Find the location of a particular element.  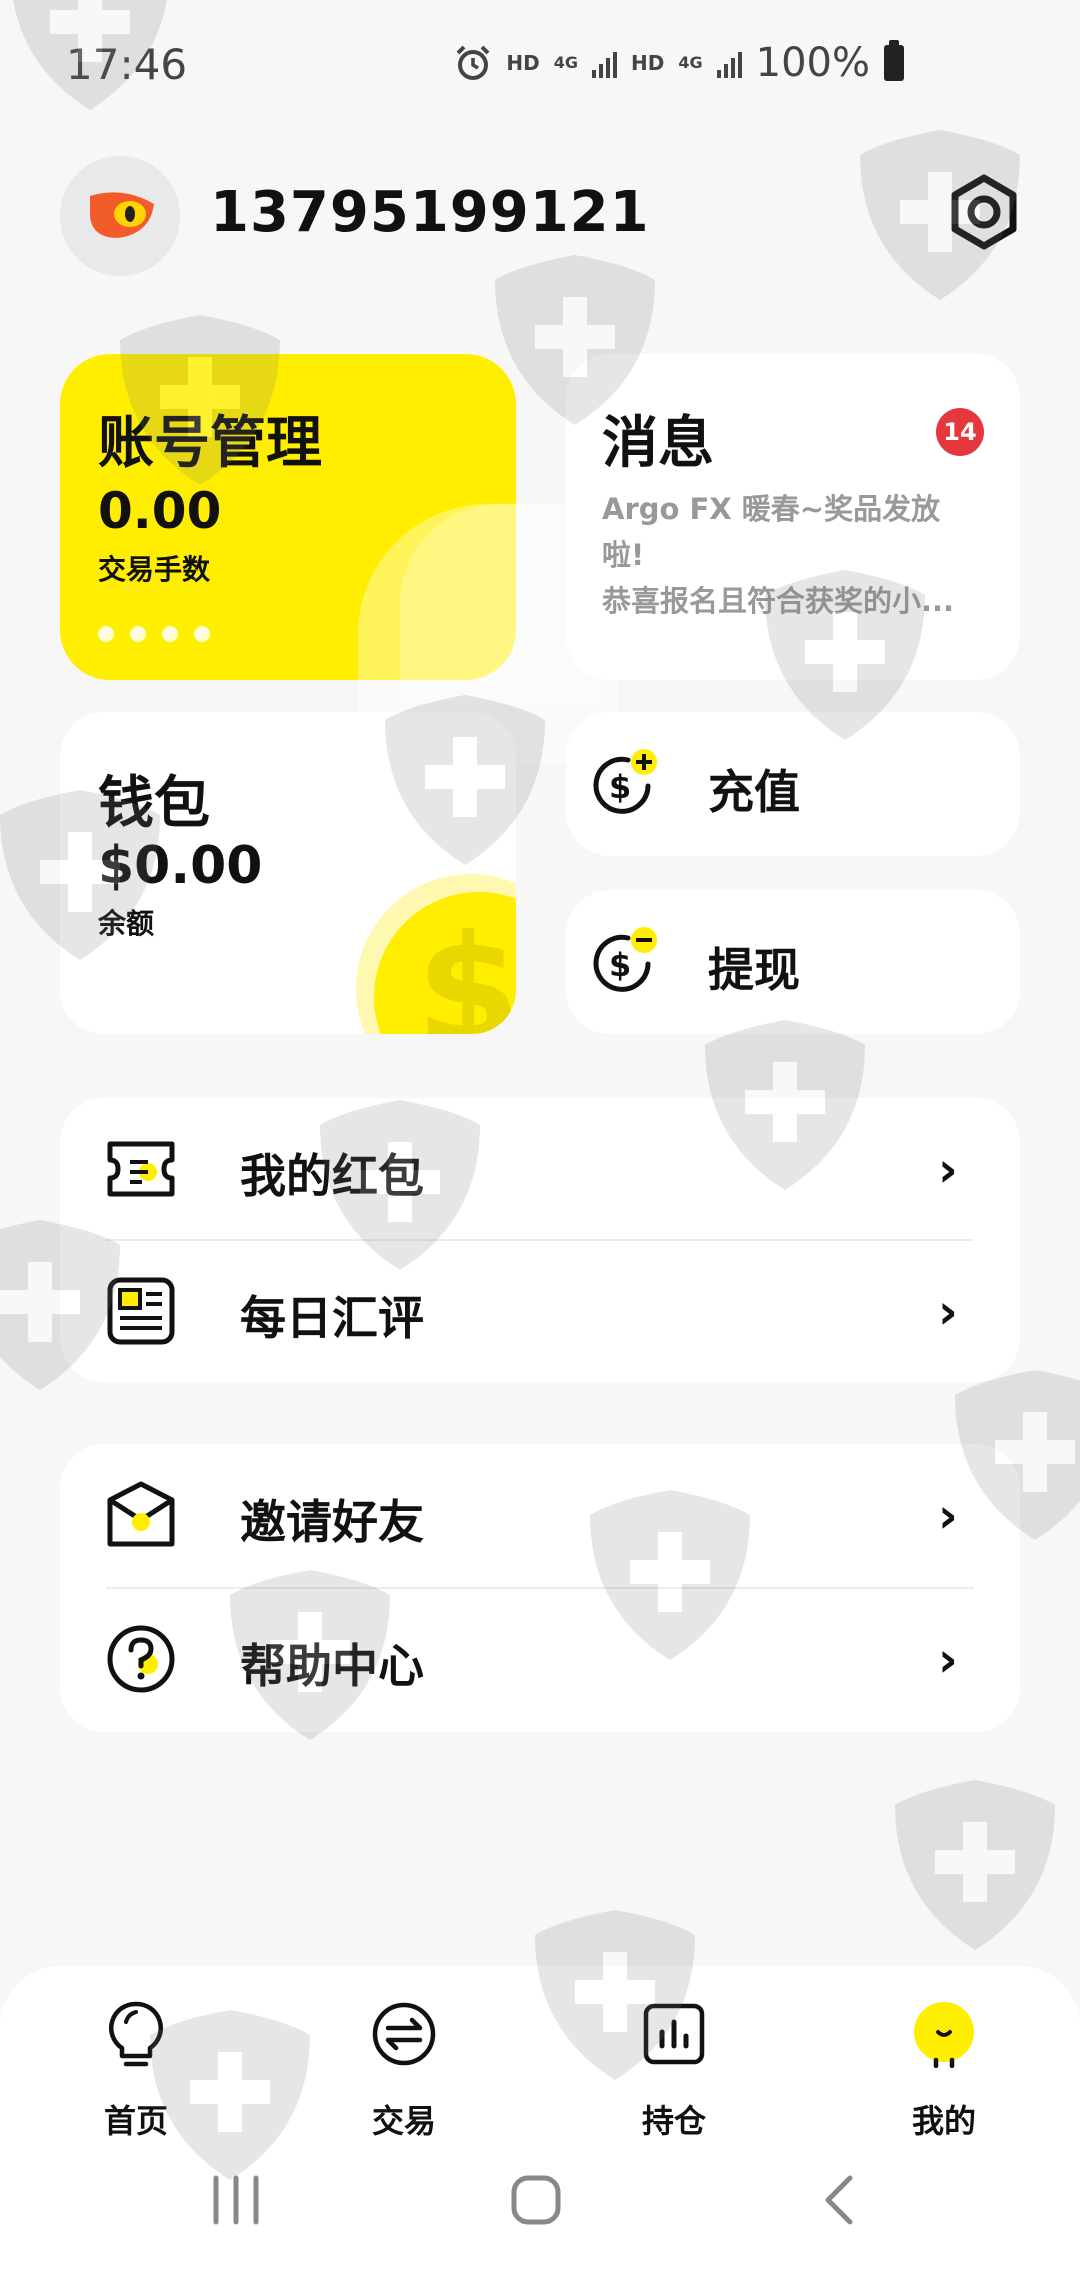

menu-group-features: 我的红包 › 每日汇评 › is located at coordinates (540, 1240).